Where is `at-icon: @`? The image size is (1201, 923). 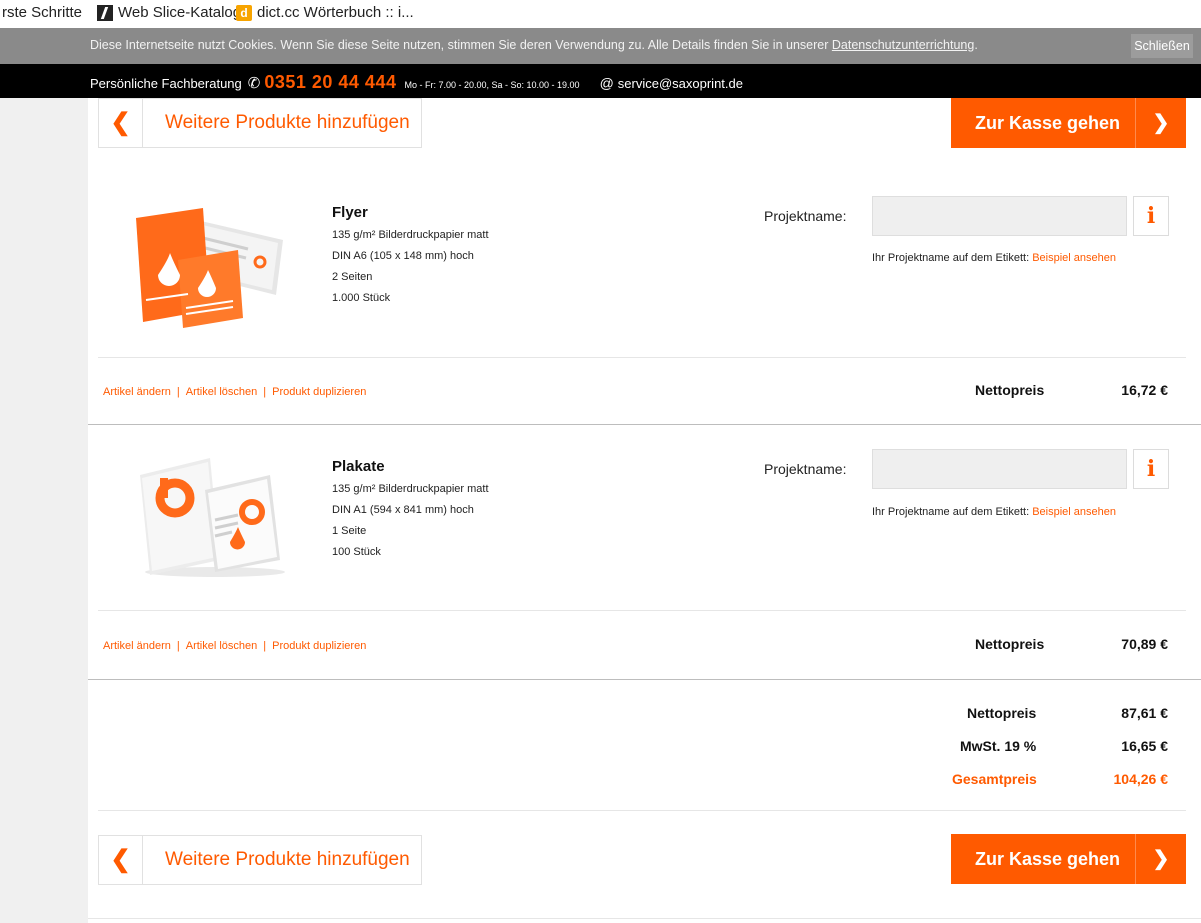 at-icon: @ is located at coordinates (606, 83).